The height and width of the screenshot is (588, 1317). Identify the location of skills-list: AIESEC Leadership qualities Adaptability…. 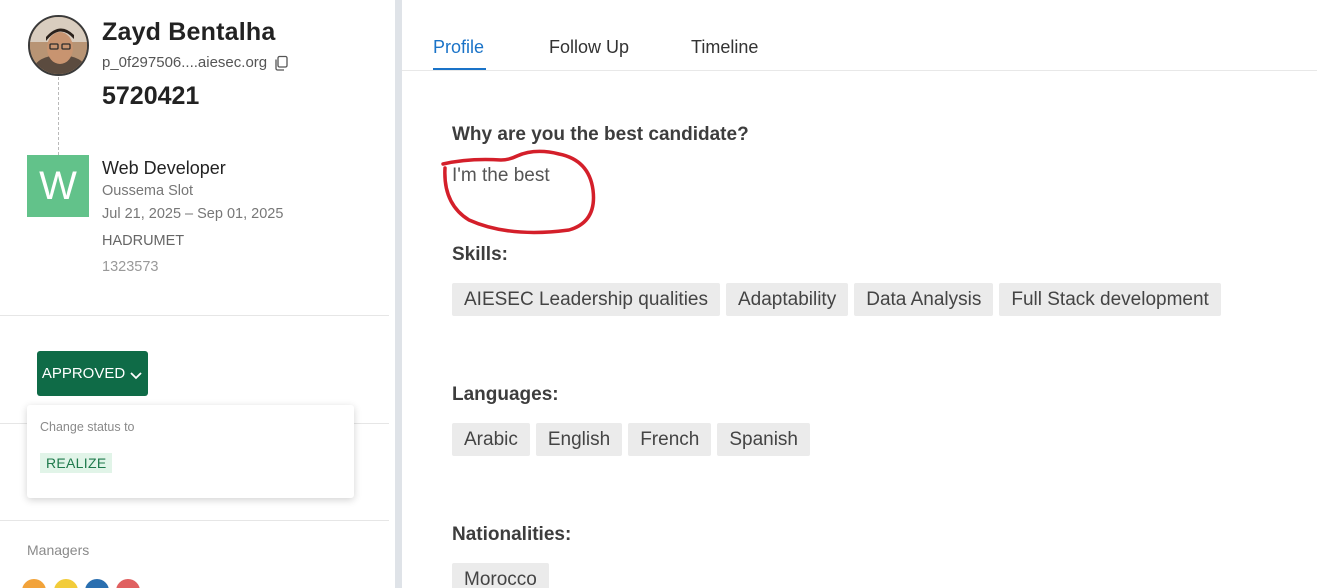
(836, 299).